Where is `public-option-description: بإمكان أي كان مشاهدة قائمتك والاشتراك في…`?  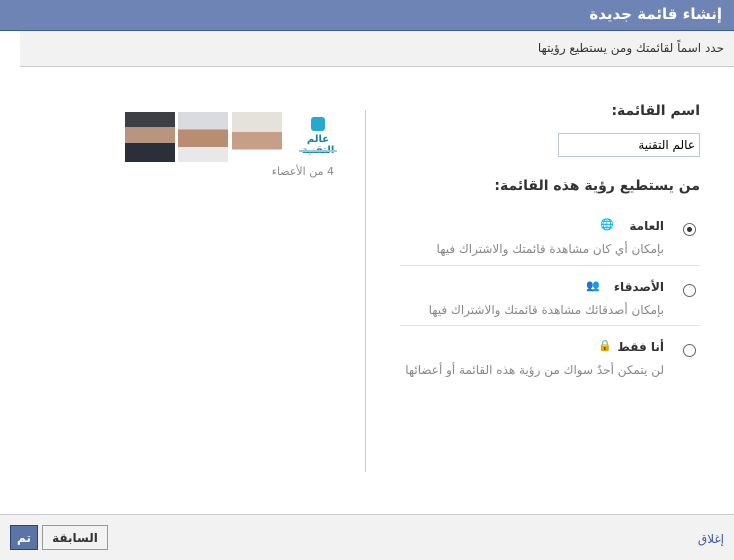 public-option-description: بإمكان أي كان مشاهدة قائمتك والاشتراك في… is located at coordinates (550, 249).